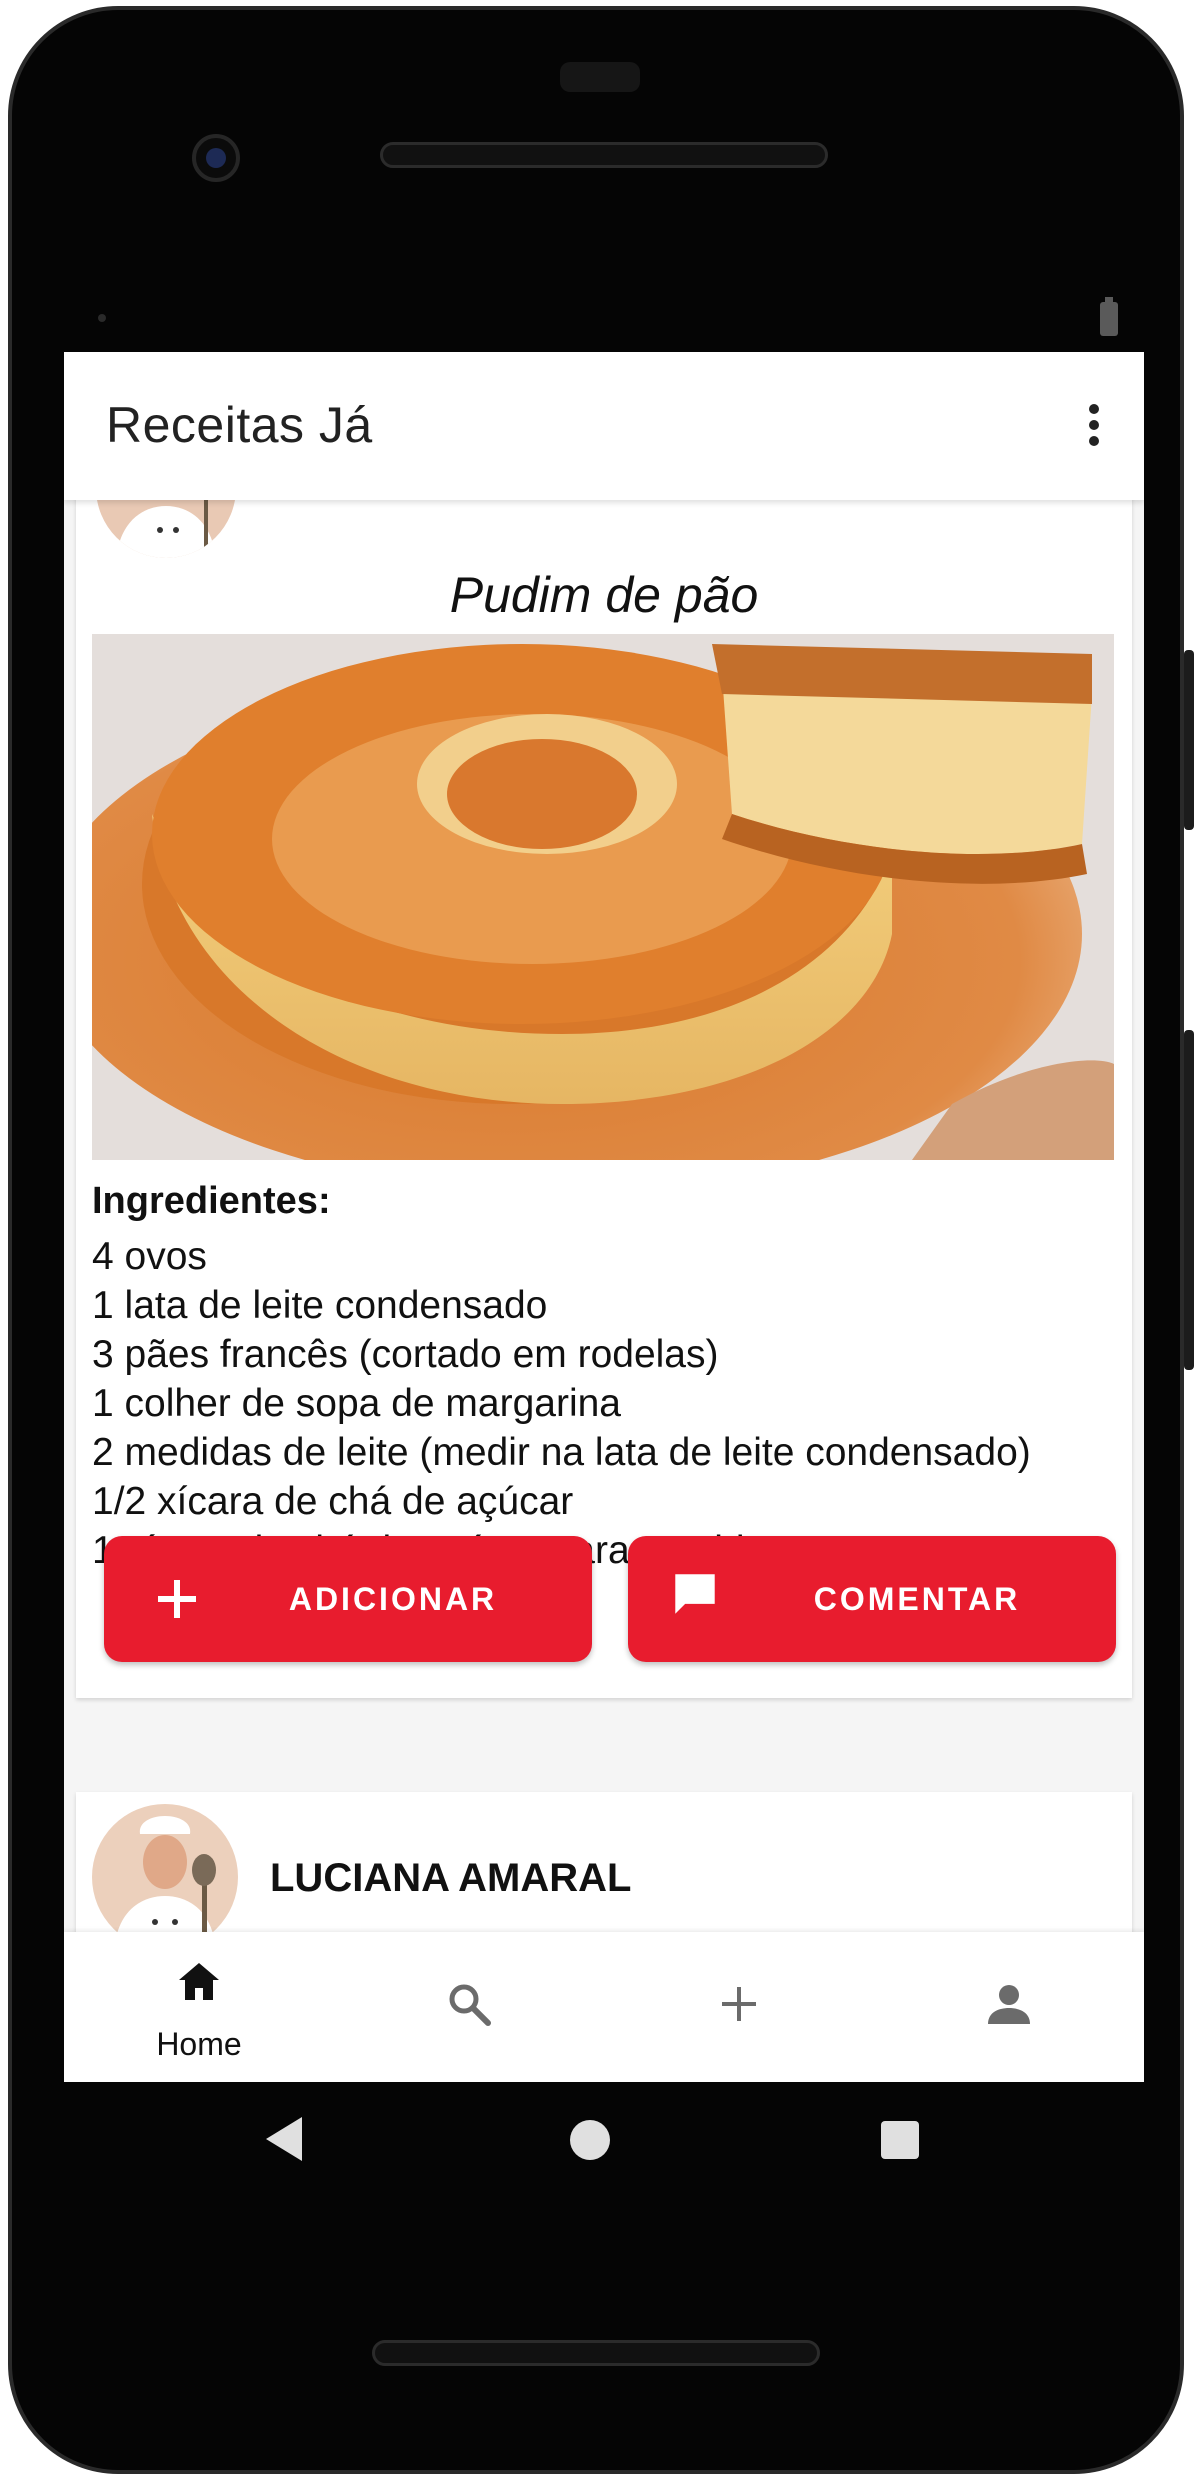 The image size is (1194, 2480). I want to click on add-button-label: ADICIONAR, so click(393, 1598).